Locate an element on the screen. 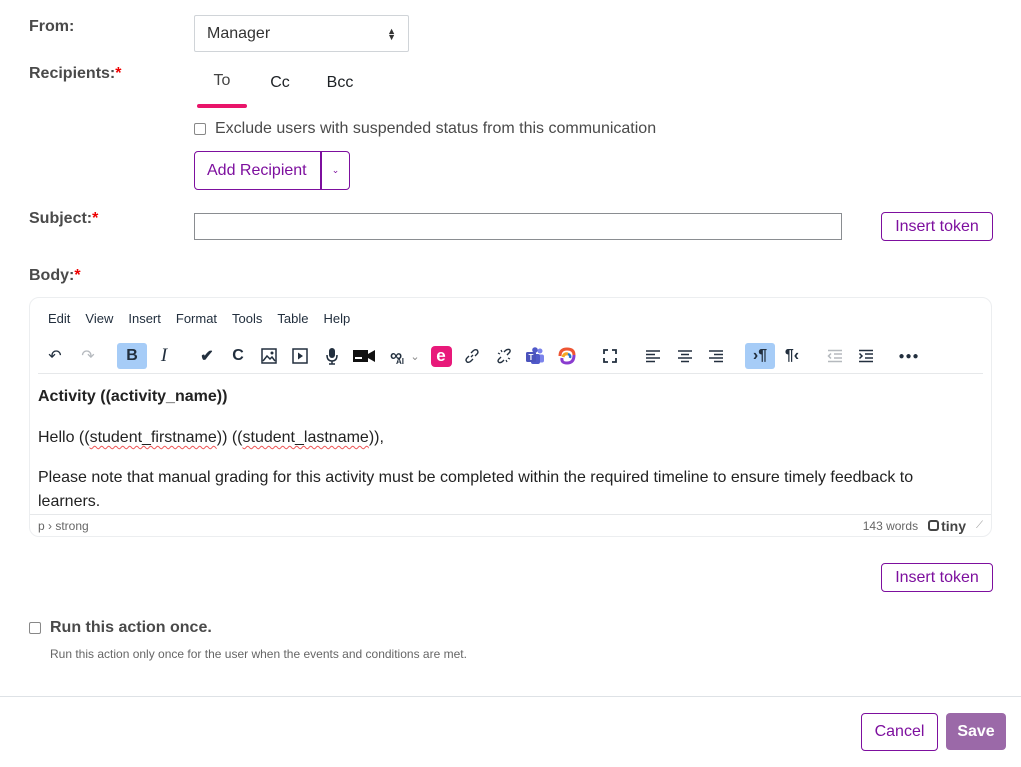 This screenshot has width=1021, height=767. ltr-icon: ›¶ is located at coordinates (760, 355).